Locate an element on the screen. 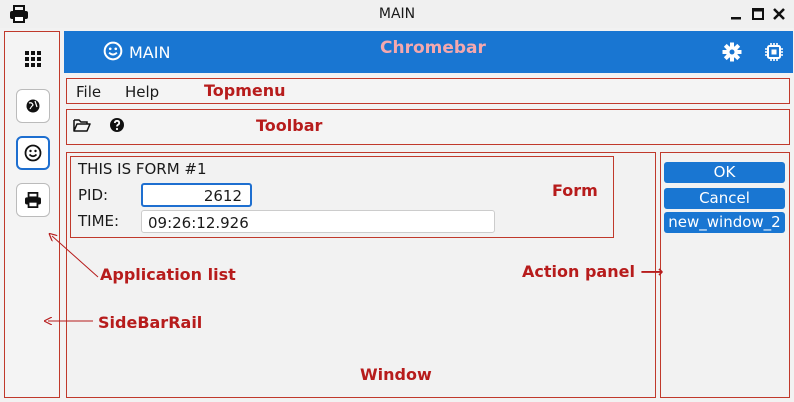 The height and width of the screenshot is (402, 794). toolbar is located at coordinates (428, 127).